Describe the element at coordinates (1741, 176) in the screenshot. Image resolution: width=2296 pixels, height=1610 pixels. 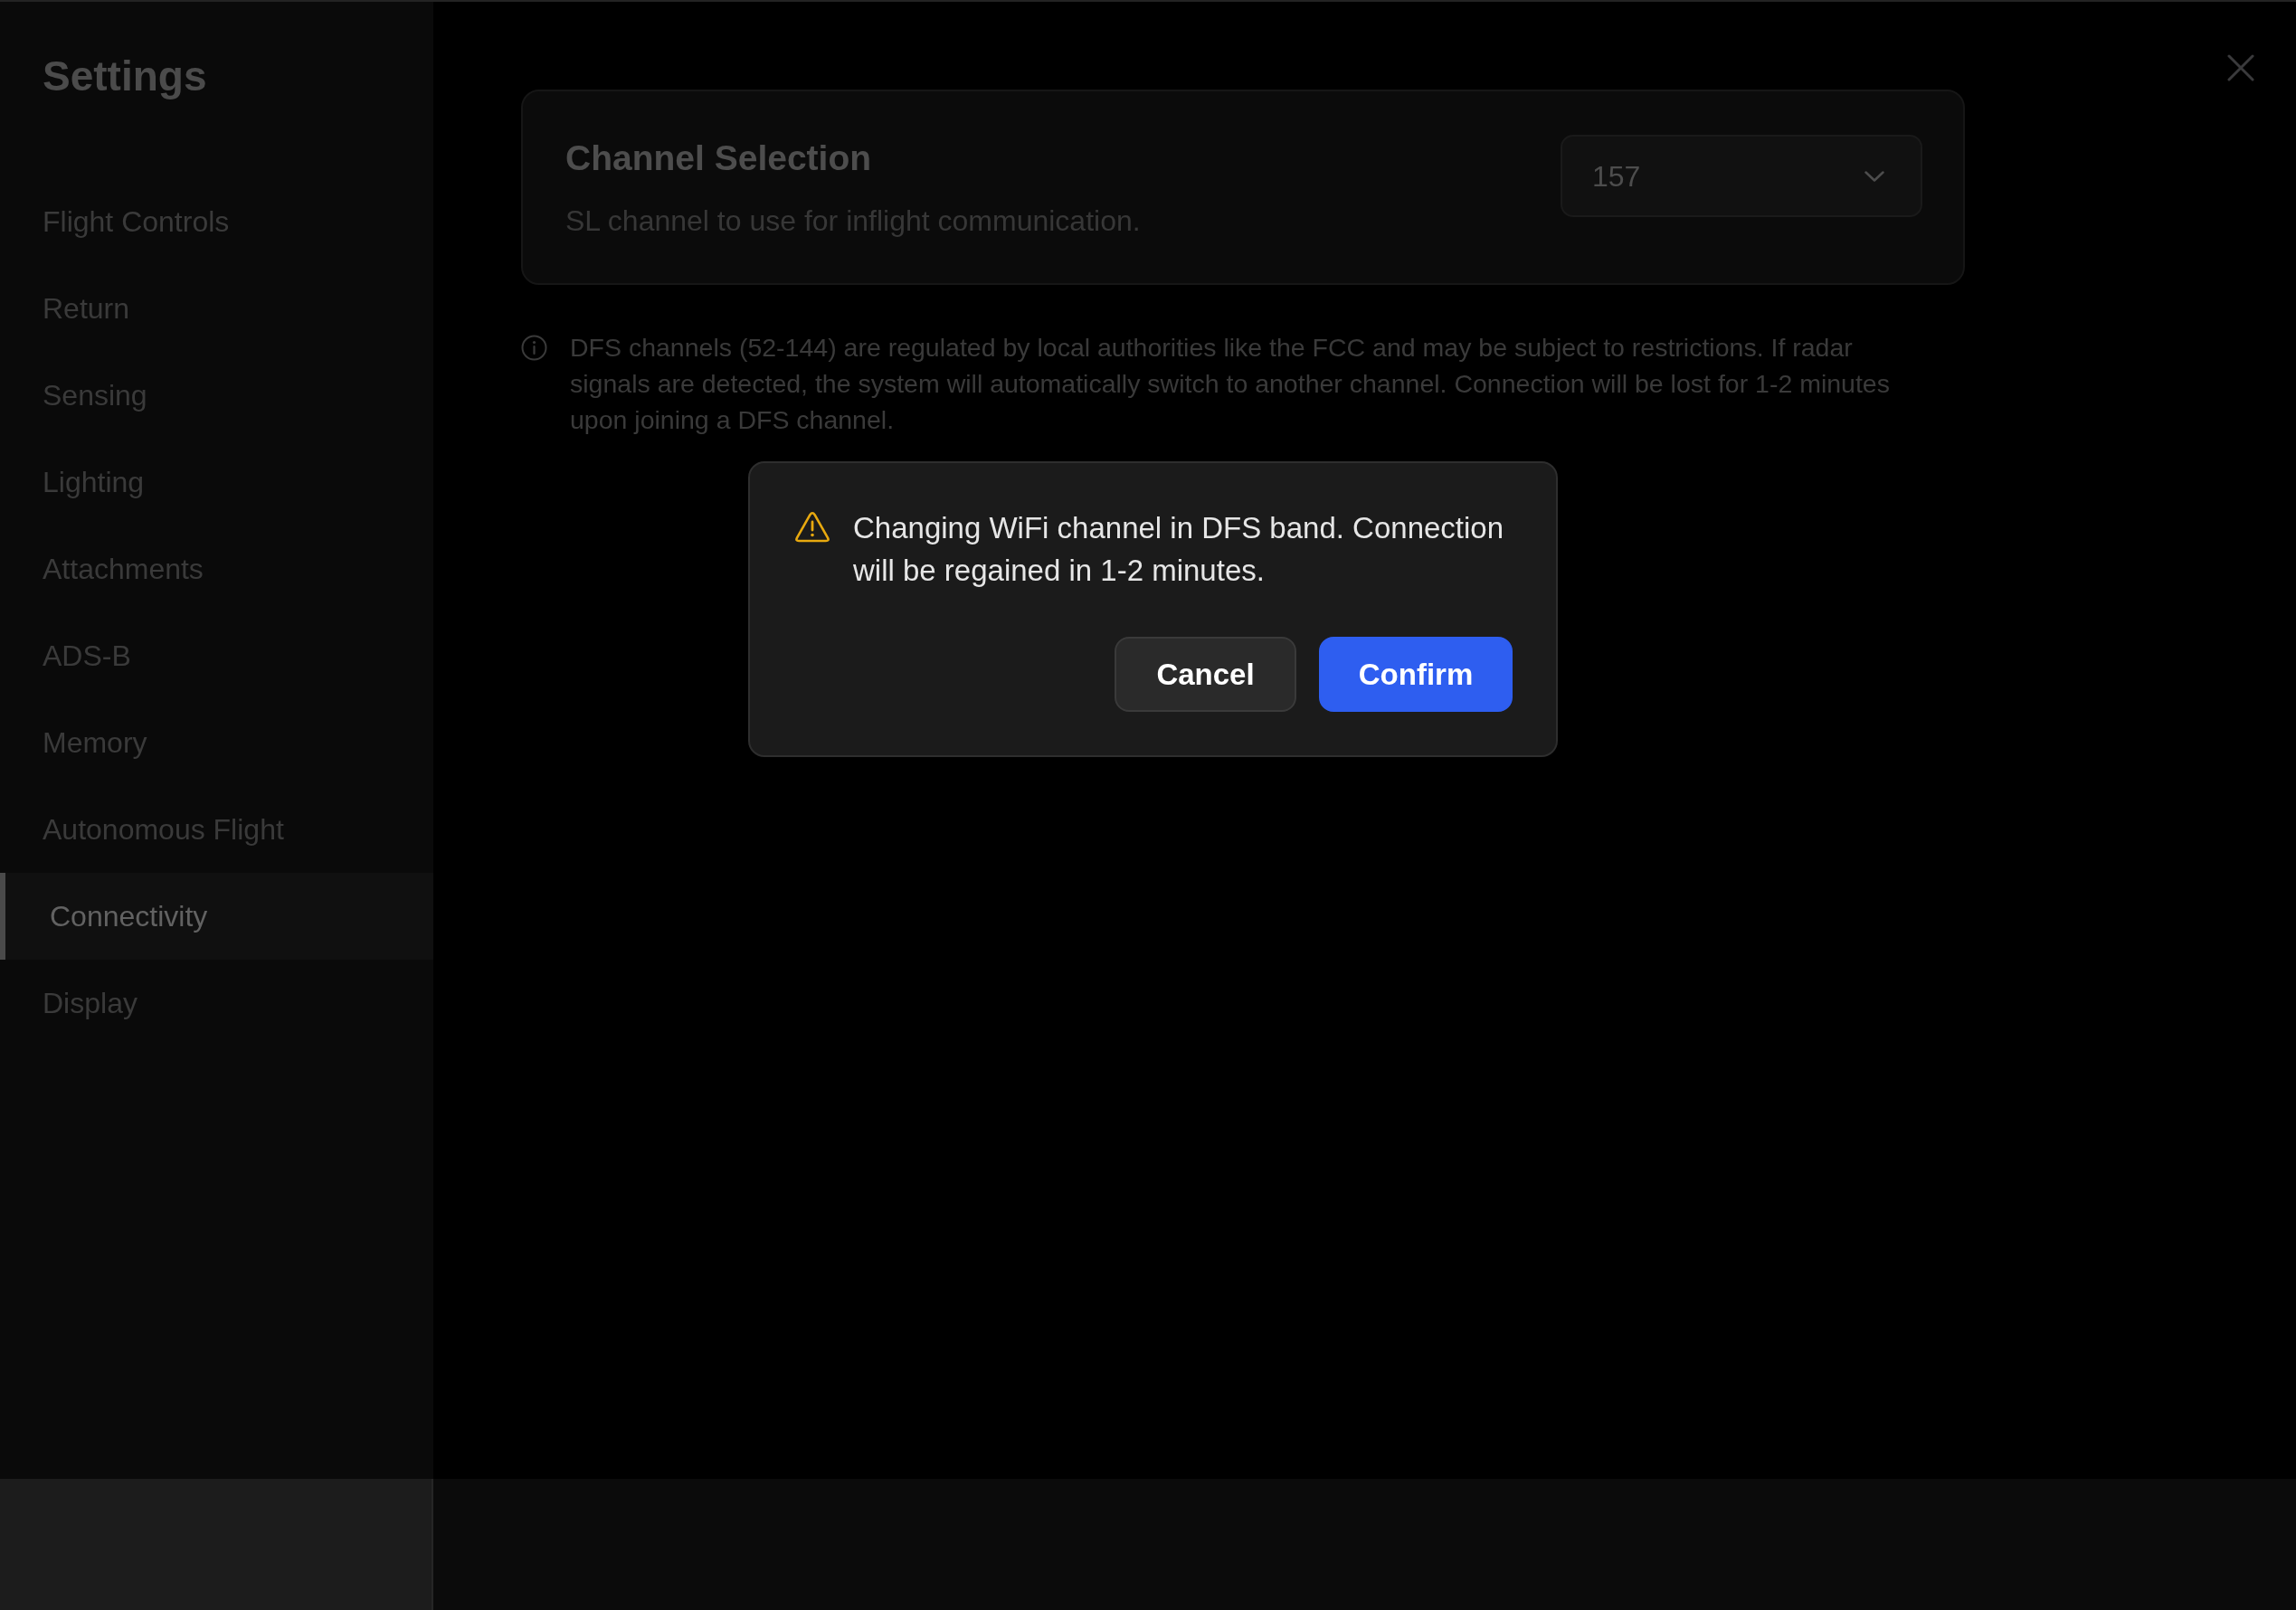
I see `channel-select: 157` at that location.